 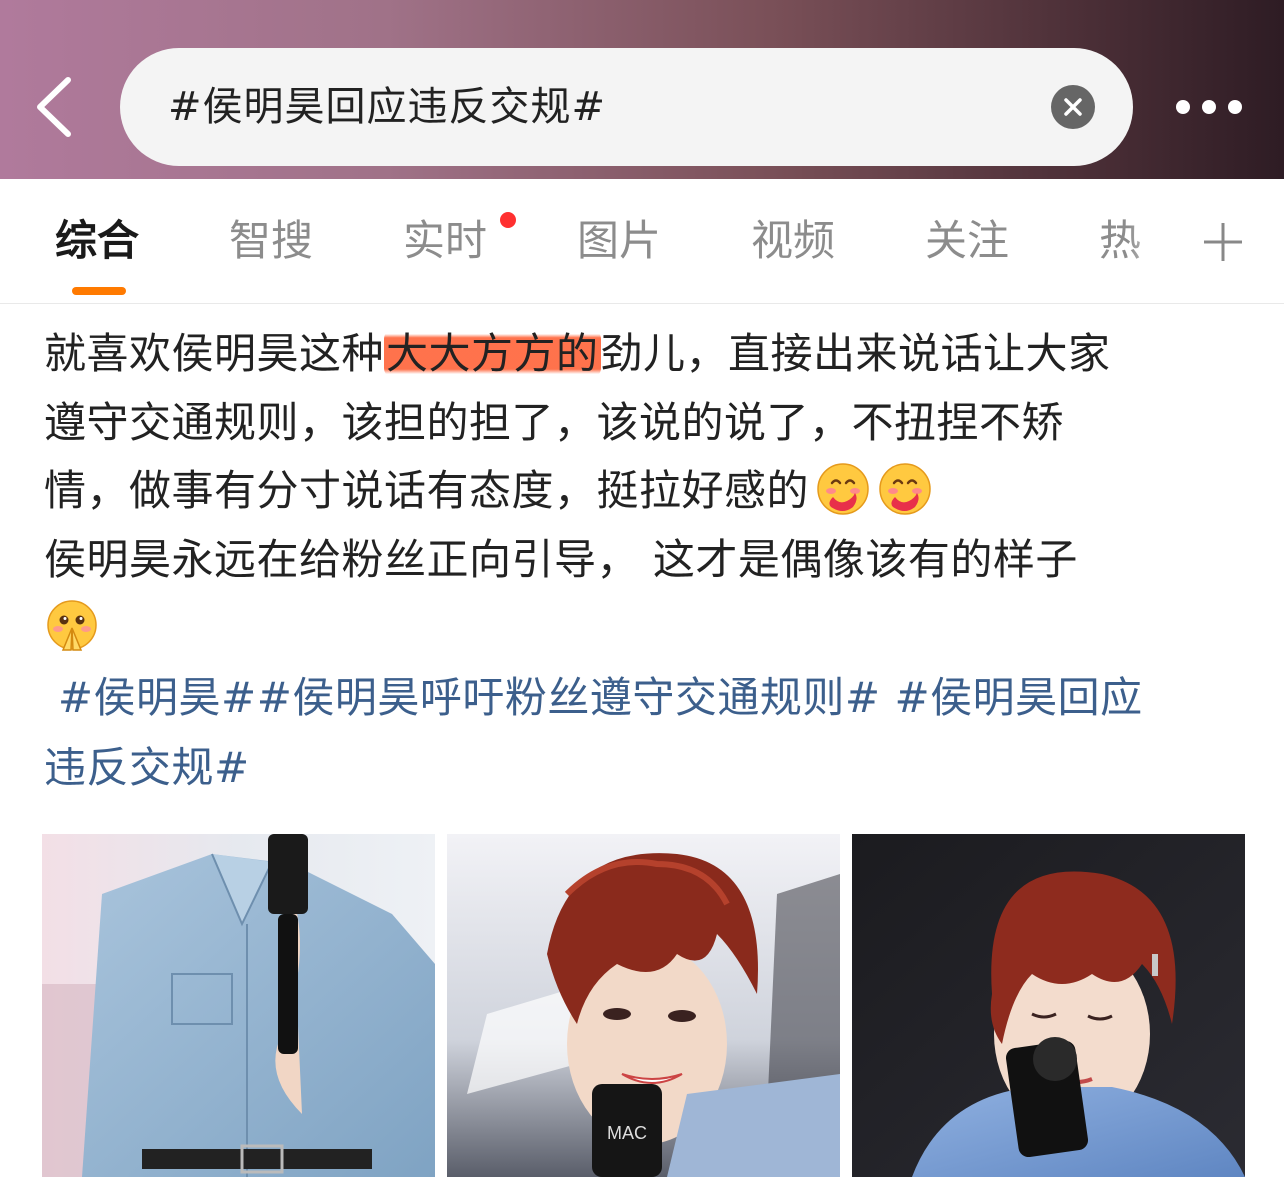 What do you see at coordinates (619, 241) in the screenshot?
I see `tab-images: 图片` at bounding box center [619, 241].